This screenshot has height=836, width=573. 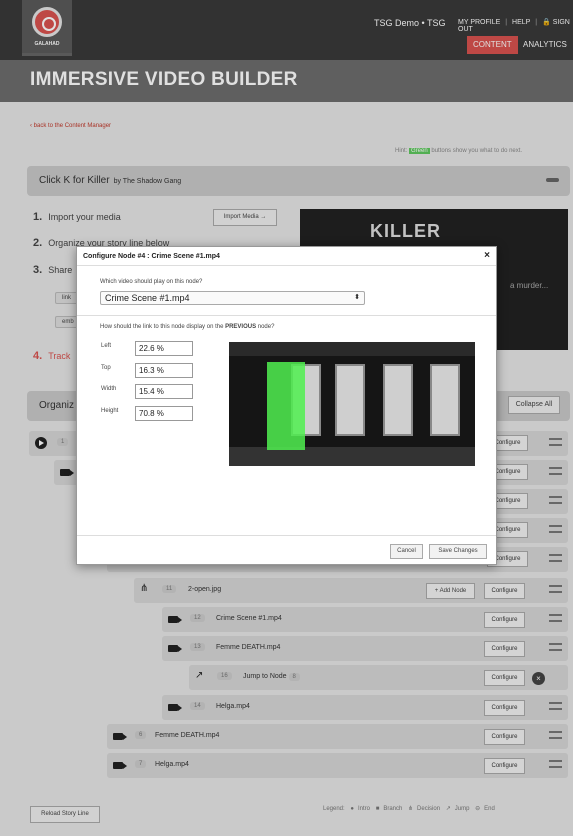 What do you see at coordinates (487, 255) in the screenshot?
I see `close-icon: ×` at bounding box center [487, 255].